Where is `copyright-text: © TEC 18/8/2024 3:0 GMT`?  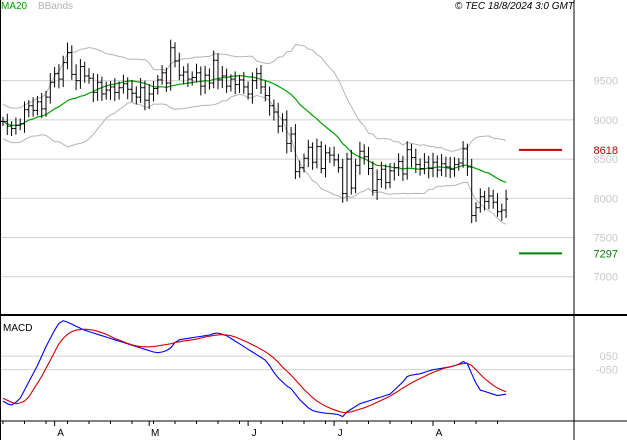
copyright-text: © TEC 18/8/2024 3:0 GMT is located at coordinates (515, 6).